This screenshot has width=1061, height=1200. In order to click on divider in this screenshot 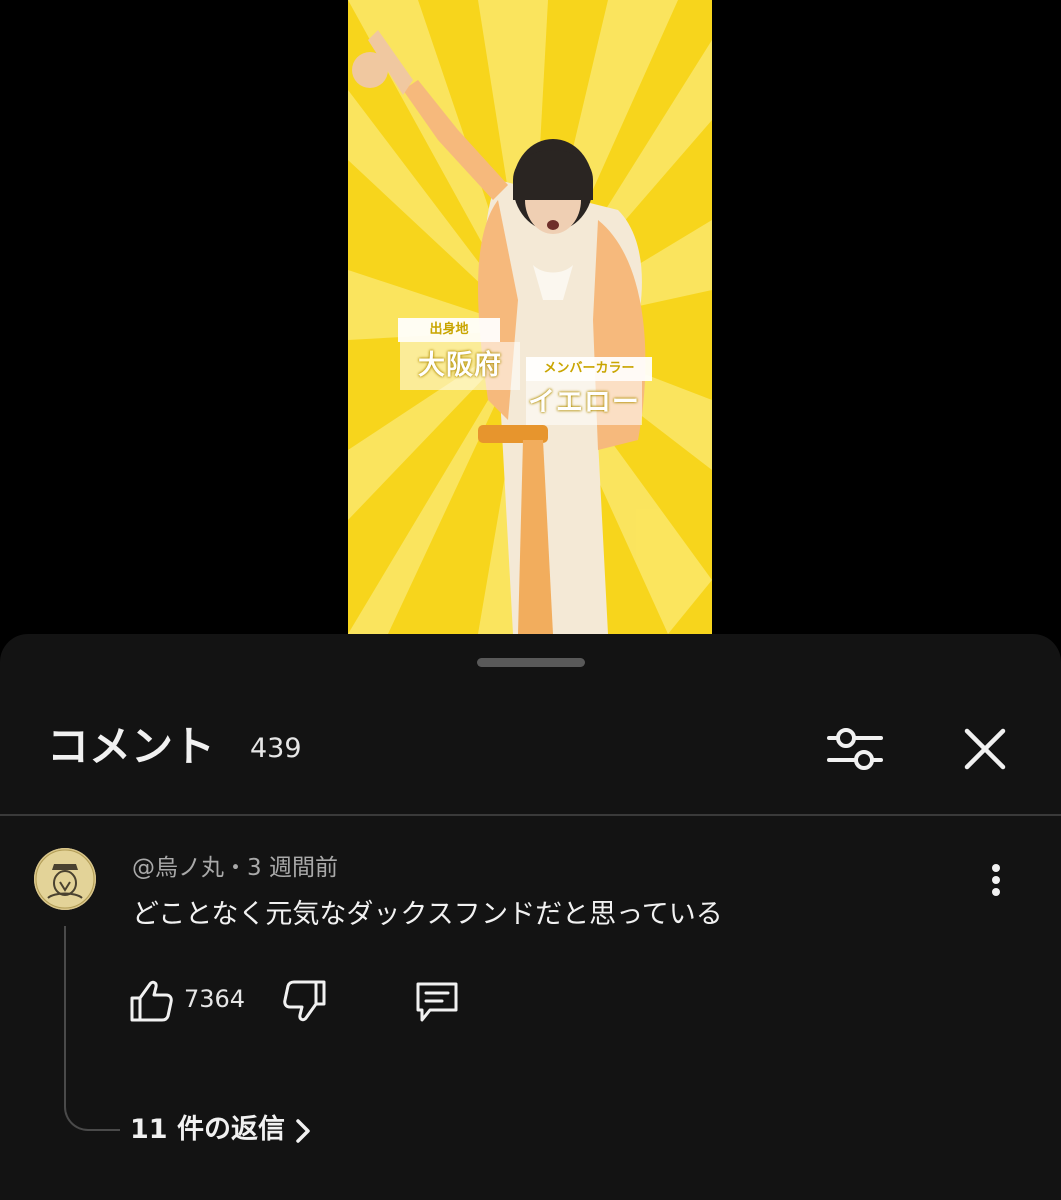, I will do `click(530, 815)`.